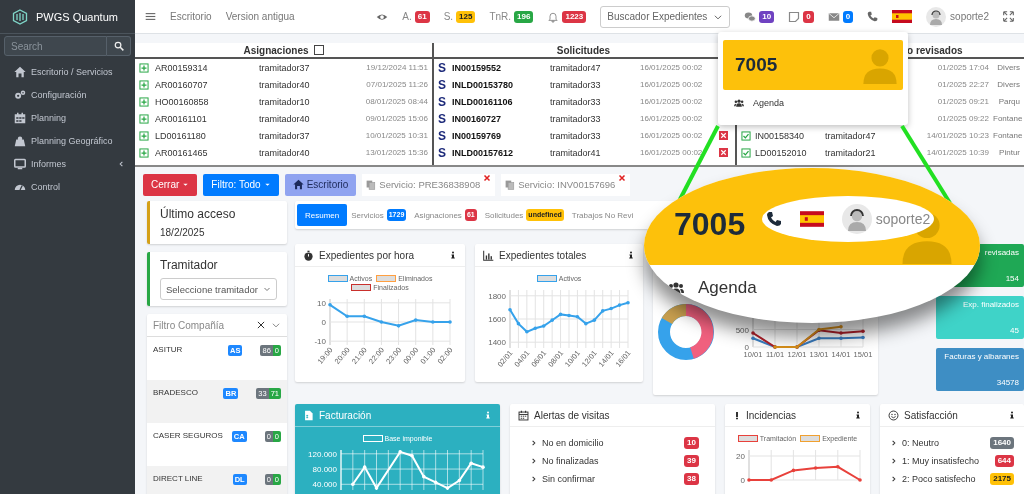  Describe the element at coordinates (323, 322) in the screenshot. I see `axis-label: 0` at that location.